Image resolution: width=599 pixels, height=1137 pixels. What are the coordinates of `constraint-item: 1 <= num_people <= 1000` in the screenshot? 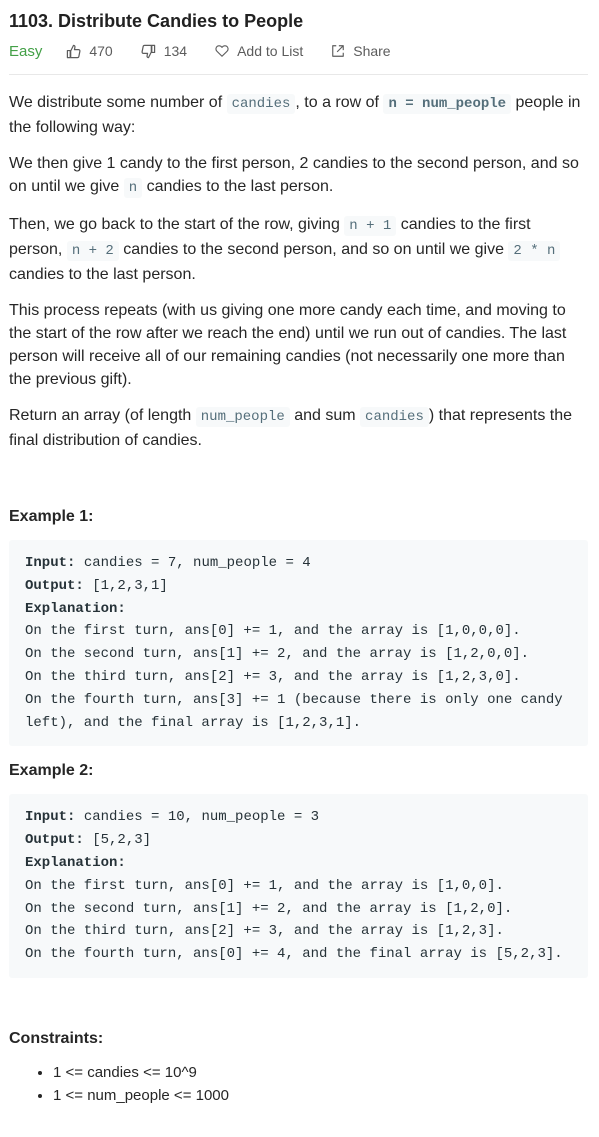 It's located at (320, 1095).